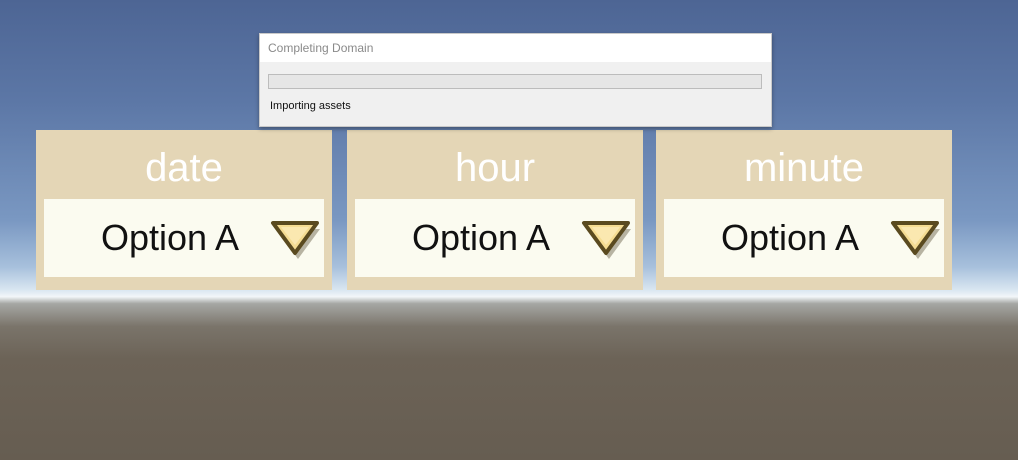 The image size is (1018, 460). I want to click on minute-title: minute, so click(804, 168).